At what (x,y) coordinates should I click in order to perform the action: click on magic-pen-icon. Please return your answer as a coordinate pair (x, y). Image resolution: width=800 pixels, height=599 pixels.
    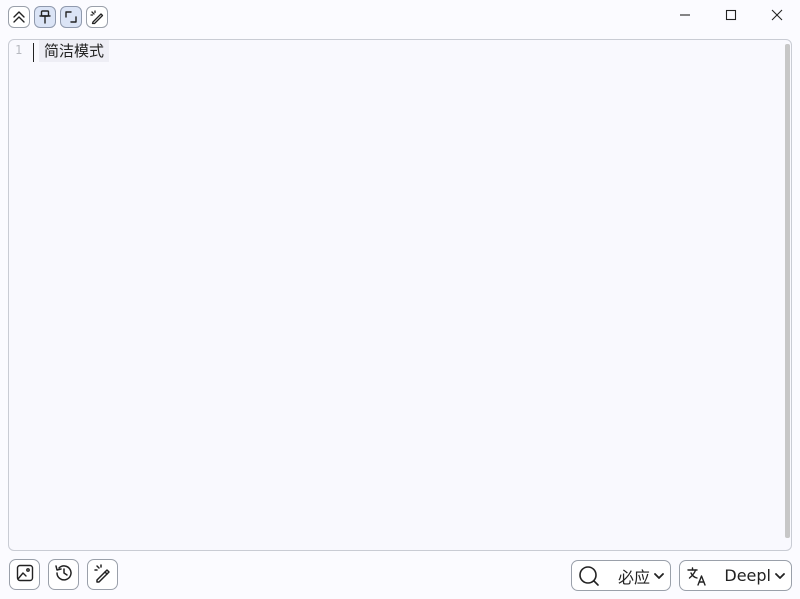
    Looking at the image, I should click on (97, 17).